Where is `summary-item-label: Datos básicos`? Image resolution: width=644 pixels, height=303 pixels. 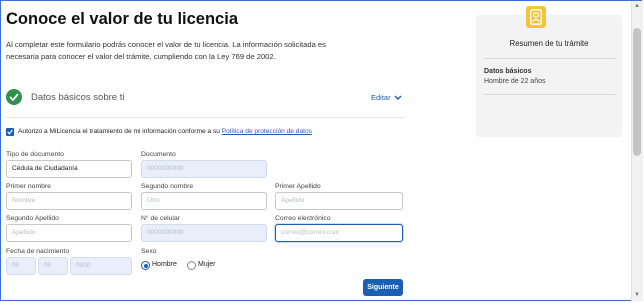 summary-item-label: Datos básicos is located at coordinates (508, 71).